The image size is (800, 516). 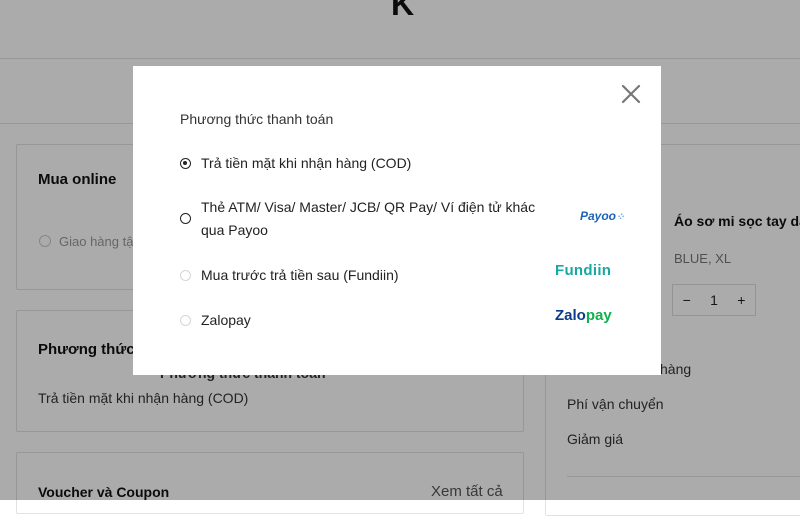 I want to click on zalopay-logo-pay: pay, so click(x=598, y=315).